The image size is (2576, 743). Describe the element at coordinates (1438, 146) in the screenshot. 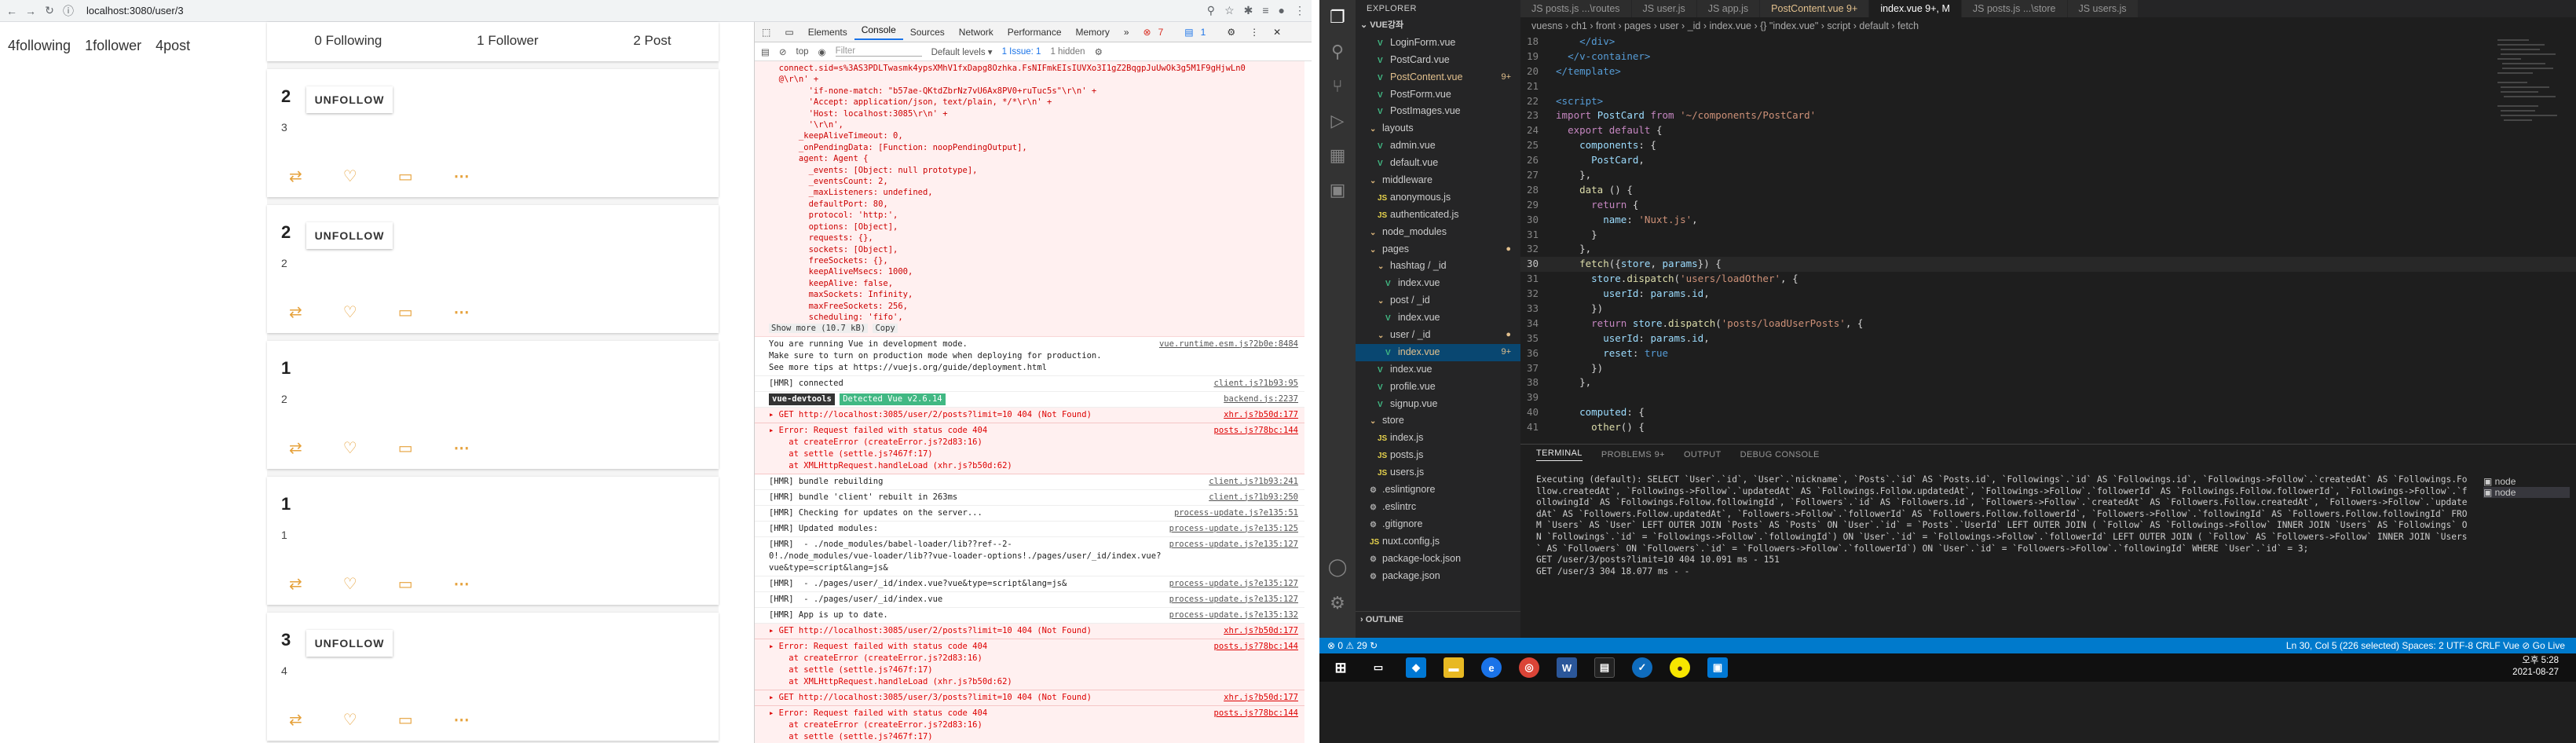

I see `explorer-item: Vadmin.vue` at that location.